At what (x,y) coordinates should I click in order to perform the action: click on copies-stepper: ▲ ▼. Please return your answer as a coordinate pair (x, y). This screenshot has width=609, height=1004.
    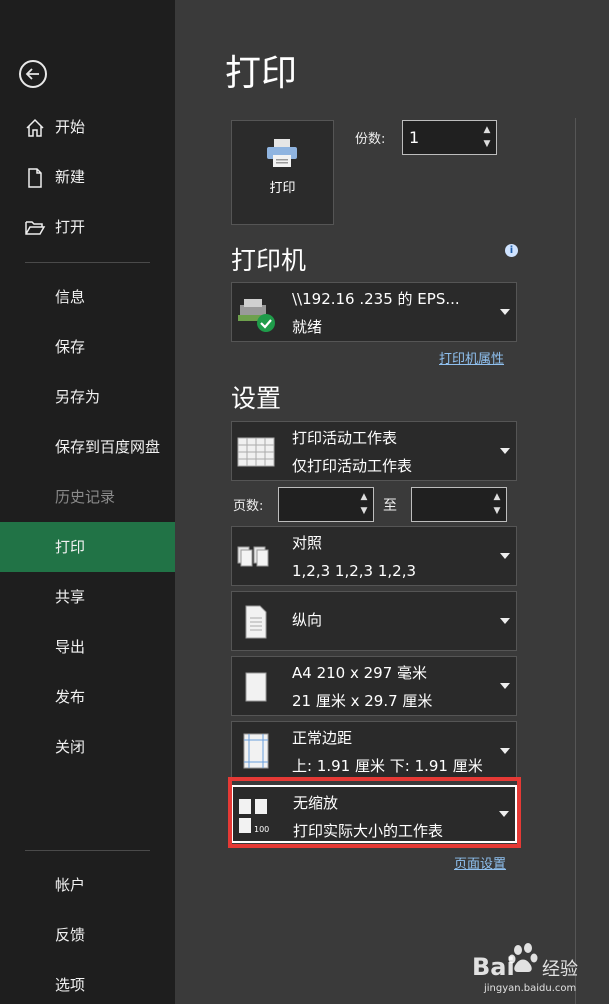
    Looking at the image, I should click on (449, 137).